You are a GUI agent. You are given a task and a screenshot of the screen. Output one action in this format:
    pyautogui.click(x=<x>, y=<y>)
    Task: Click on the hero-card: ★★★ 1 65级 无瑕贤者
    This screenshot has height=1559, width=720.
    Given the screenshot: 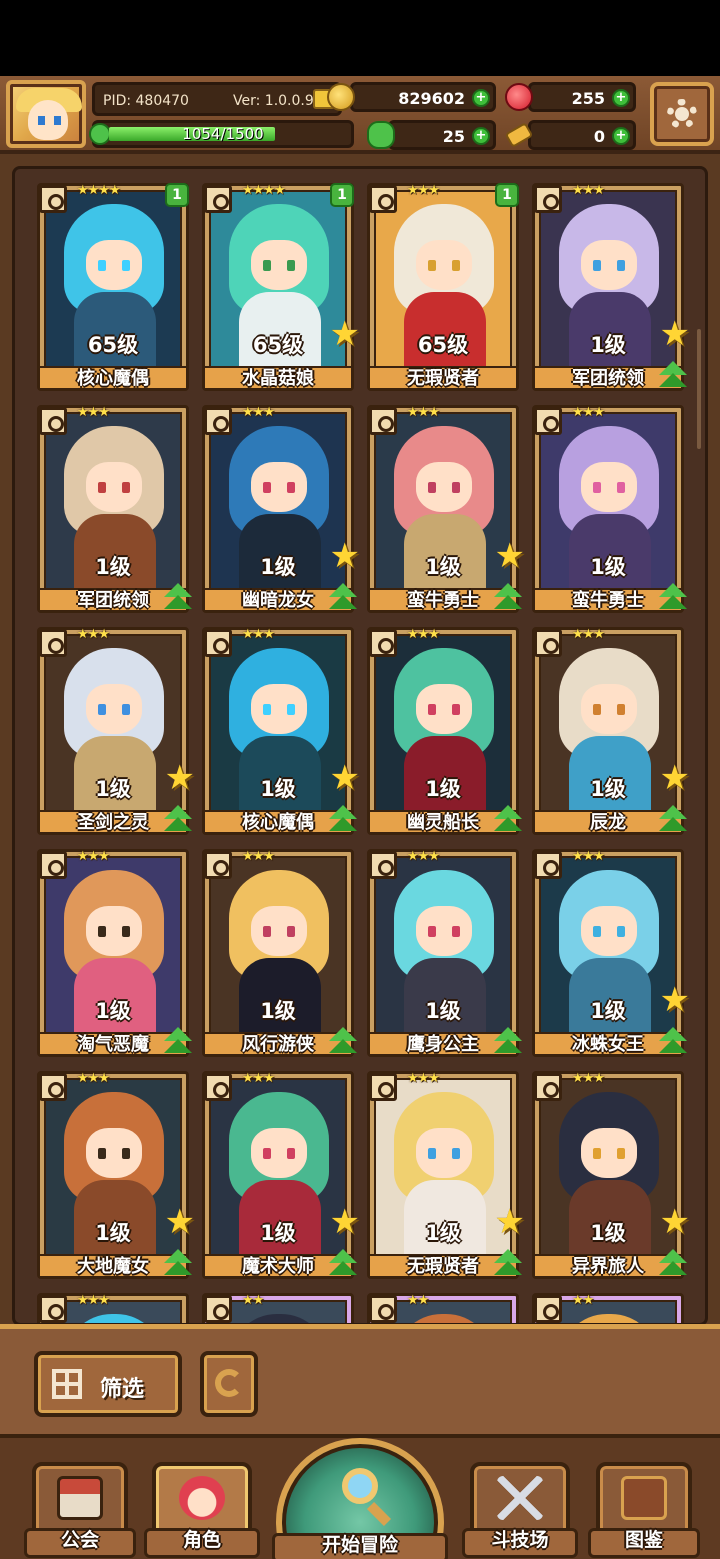 What is the action you would take?
    pyautogui.click(x=443, y=287)
    